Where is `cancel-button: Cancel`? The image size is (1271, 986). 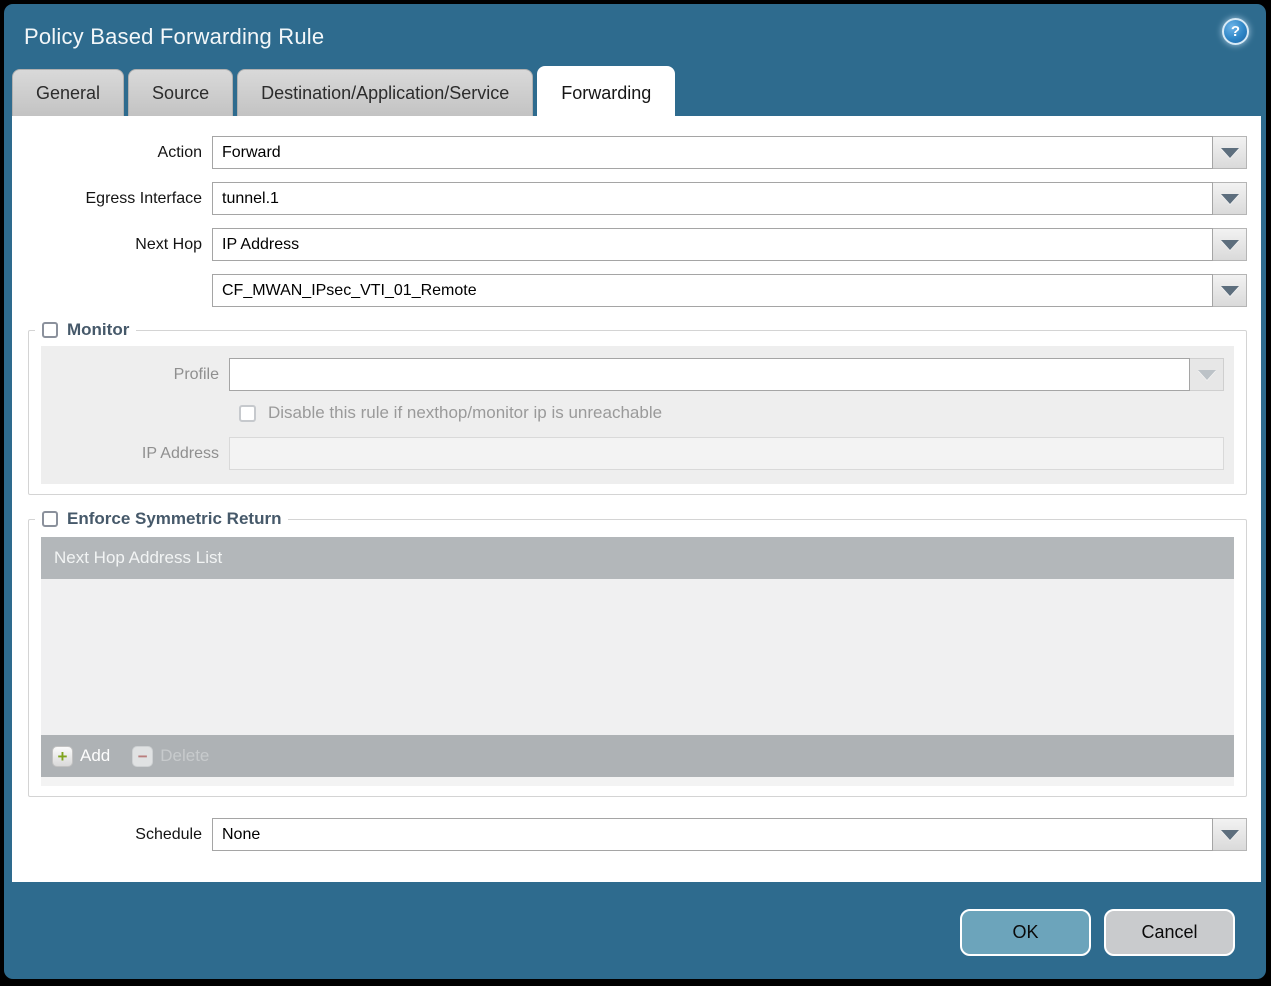
cancel-button: Cancel is located at coordinates (1169, 932).